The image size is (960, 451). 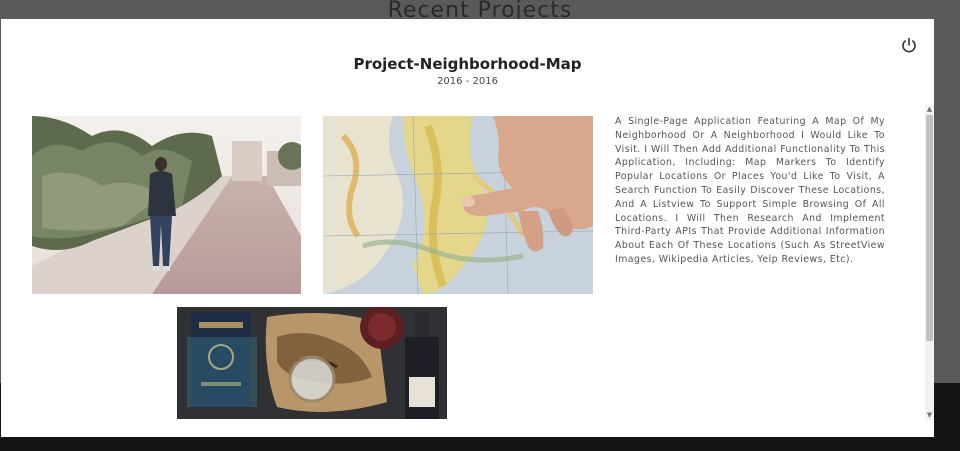 I want to click on scroll-down-arrow-icon: ▼, so click(x=929, y=415).